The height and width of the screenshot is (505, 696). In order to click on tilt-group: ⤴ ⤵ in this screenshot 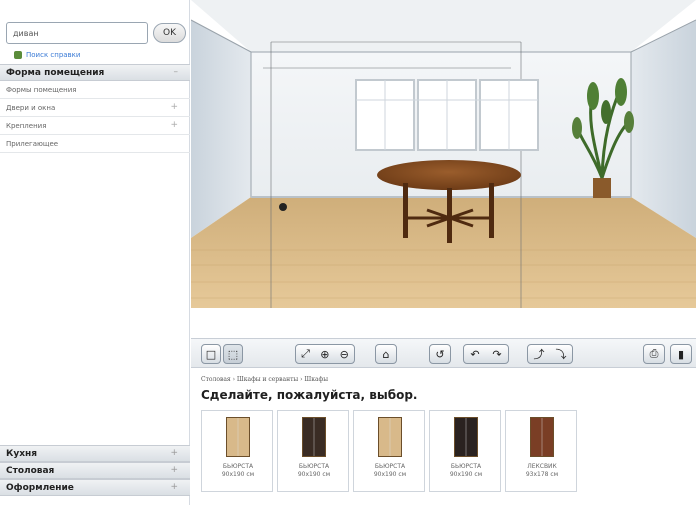, I will do `click(550, 354)`.